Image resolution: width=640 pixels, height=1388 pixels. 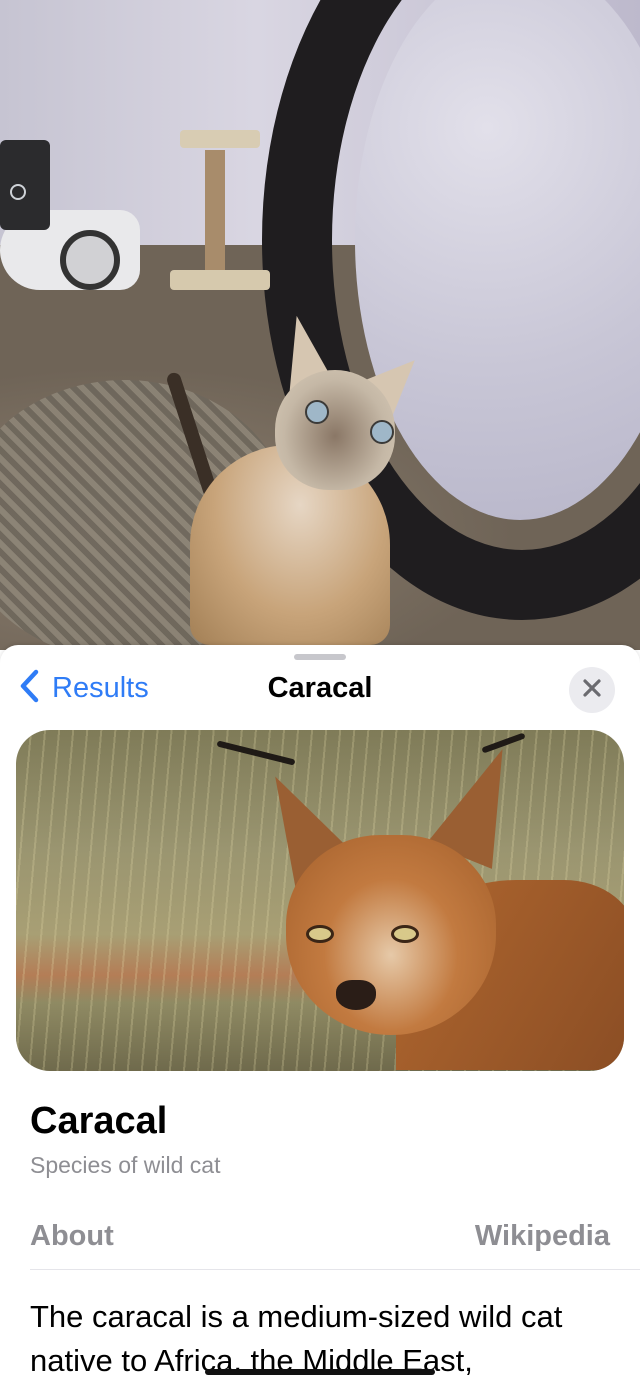 I want to click on sheet-nav-bar: Caracal Results, so click(x=320, y=690).